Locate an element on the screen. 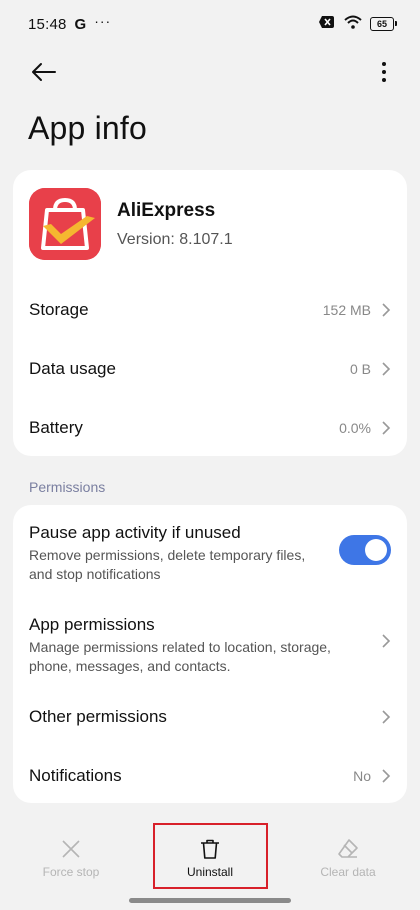 The image size is (420, 910). aliexpress-app-icon is located at coordinates (65, 224).